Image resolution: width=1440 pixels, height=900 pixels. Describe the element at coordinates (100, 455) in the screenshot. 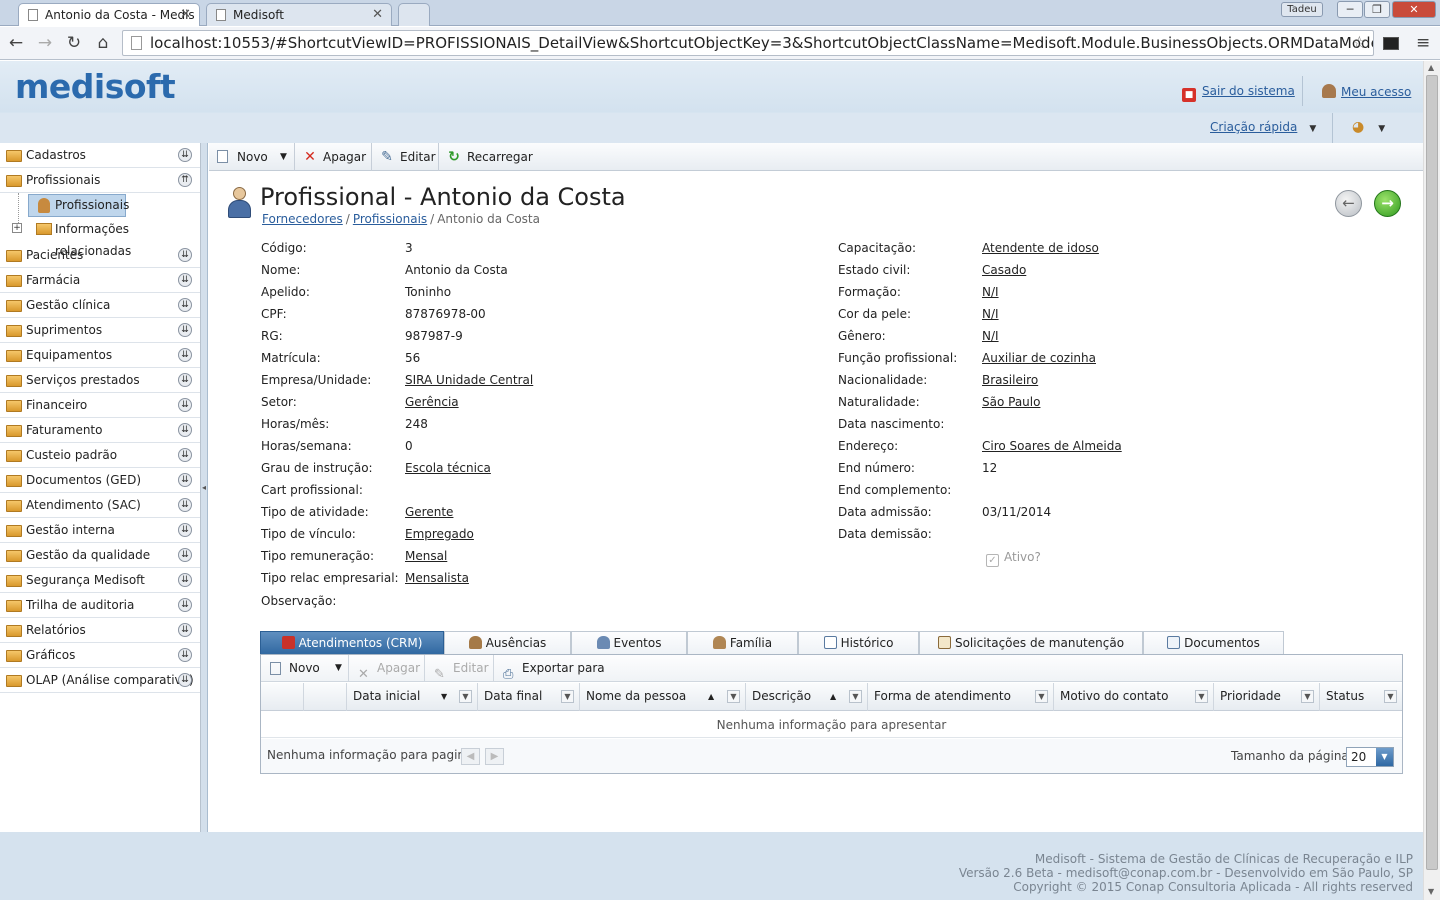

I see `sidebar-item-custeio-padrao: Custeio padrão ⇊` at that location.